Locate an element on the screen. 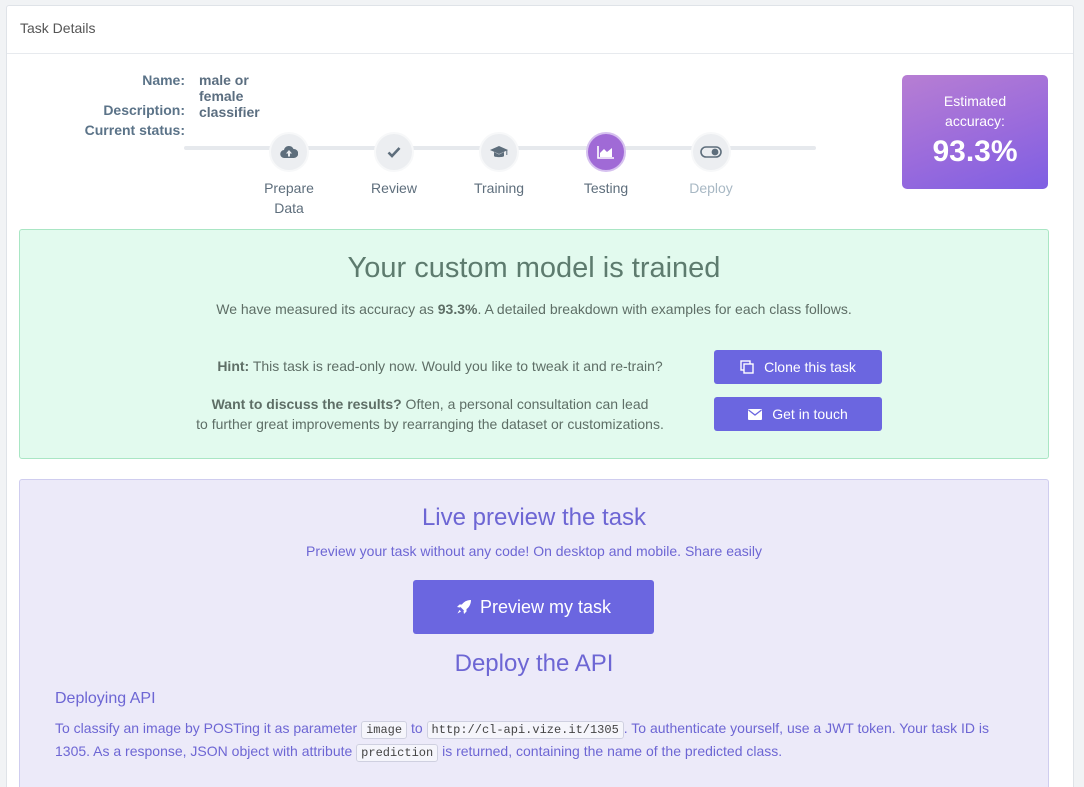 The width and height of the screenshot is (1084, 787). api-url-code: http://cl-api.vize.it/1305 is located at coordinates (525, 730).